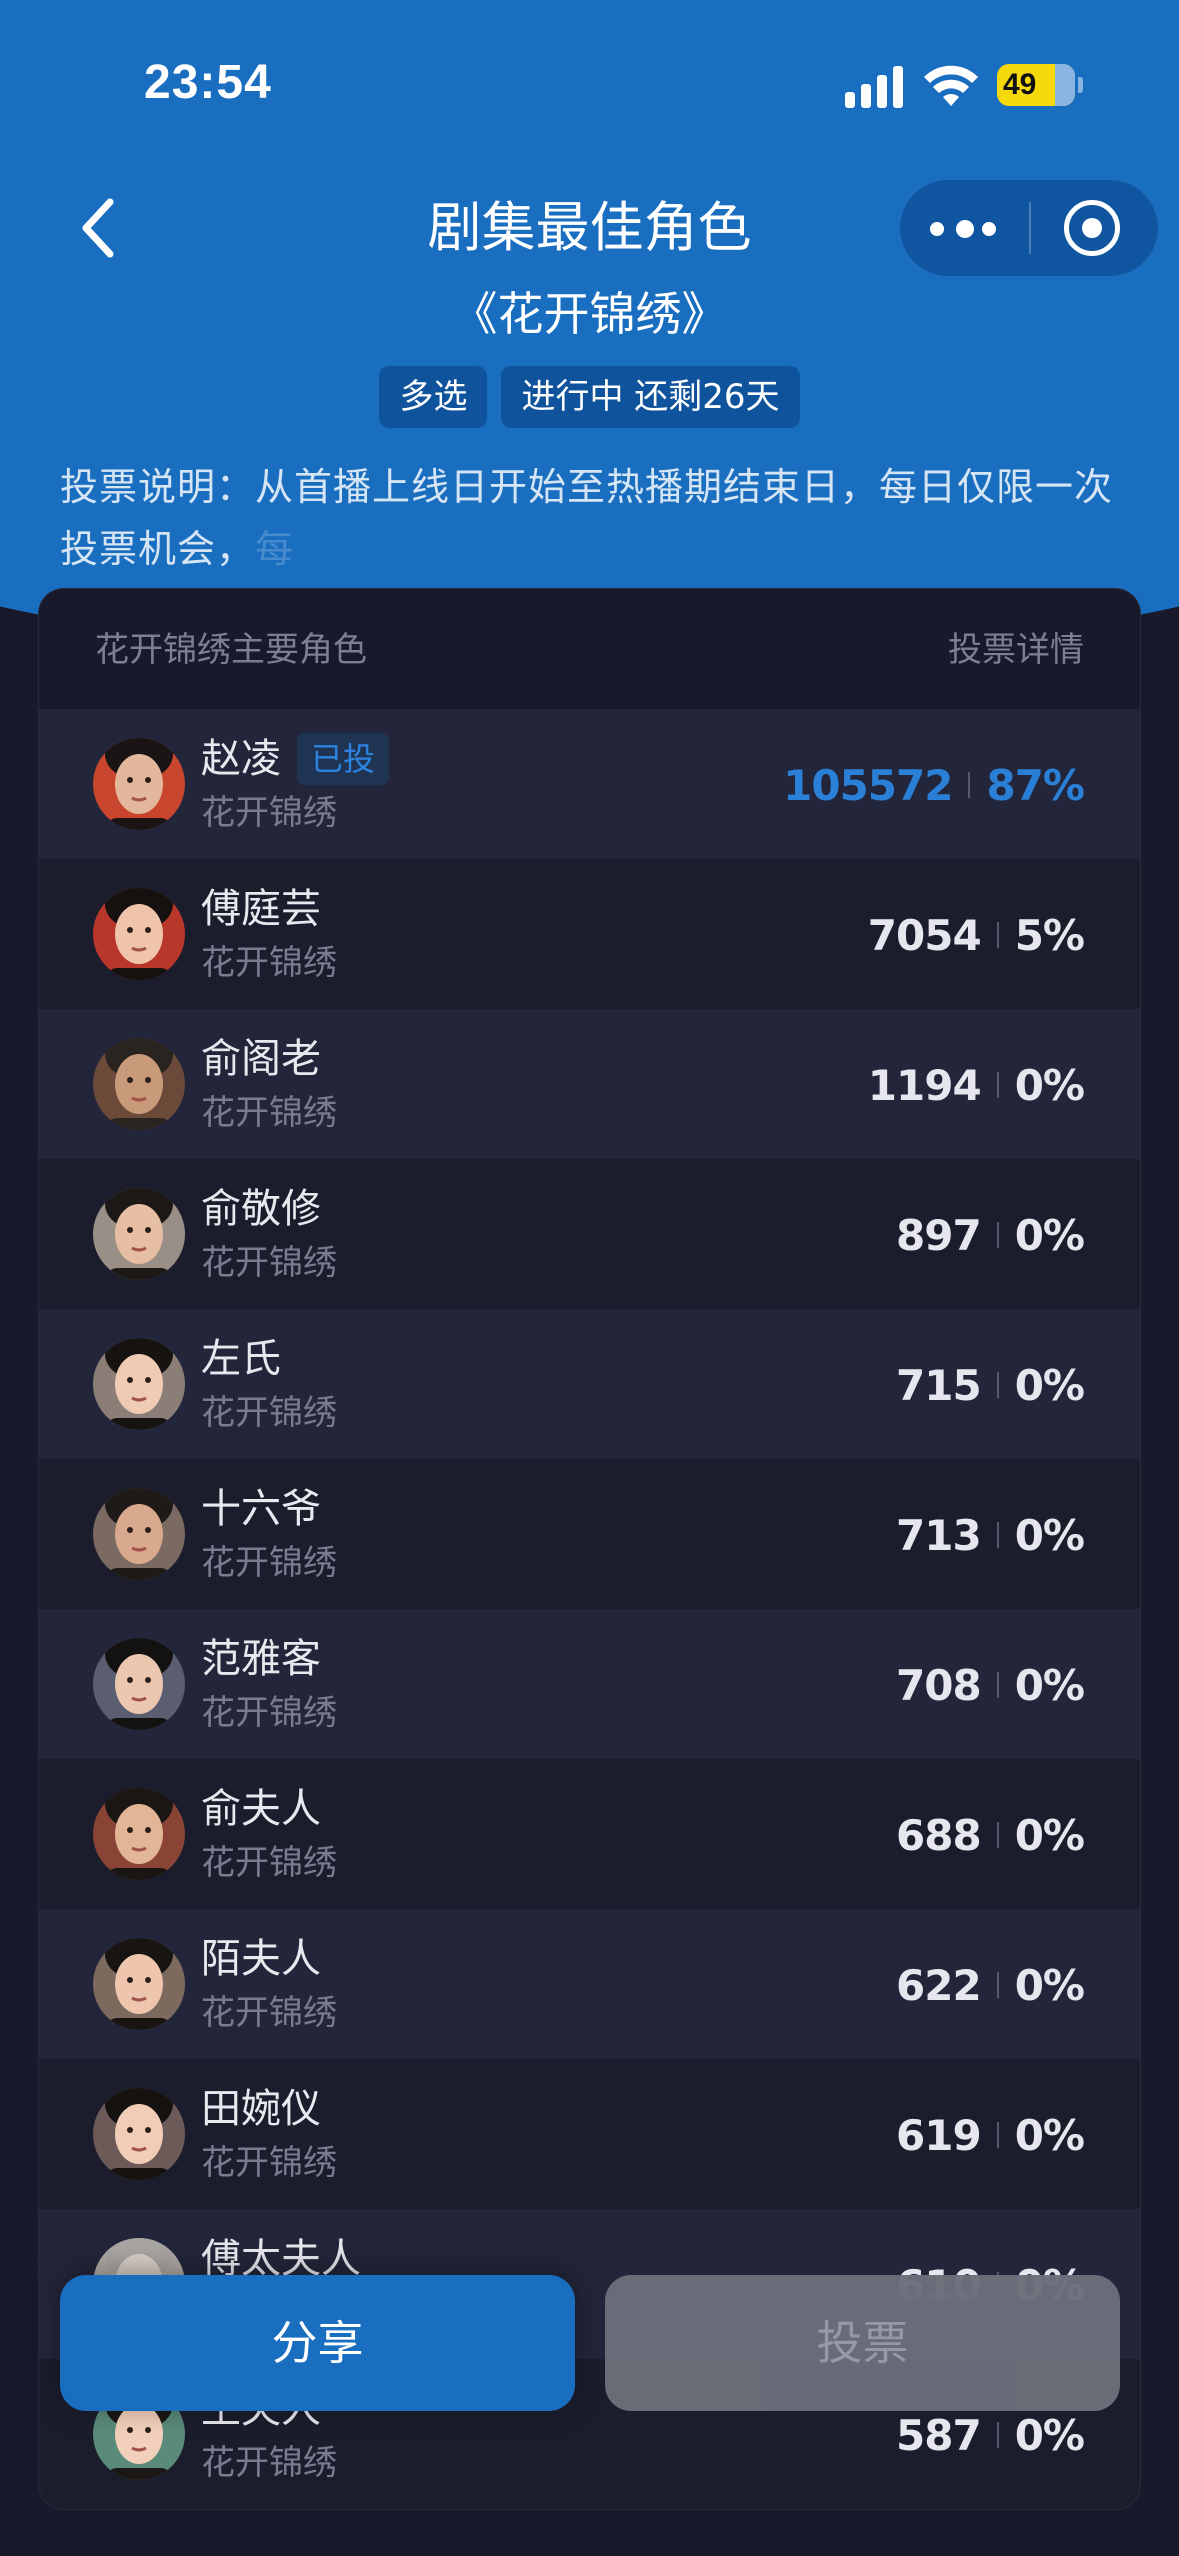  I want to click on vote-description: 投票说明：从首播上线日开始至热播期结束日，每日仅限一次投票机会，每, so click(590, 518).